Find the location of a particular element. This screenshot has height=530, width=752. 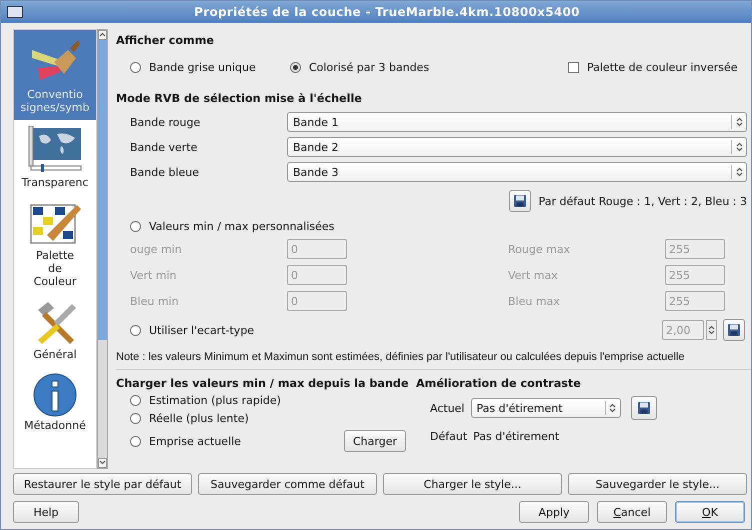

section-heading: Amélioration de contraste is located at coordinates (499, 384).